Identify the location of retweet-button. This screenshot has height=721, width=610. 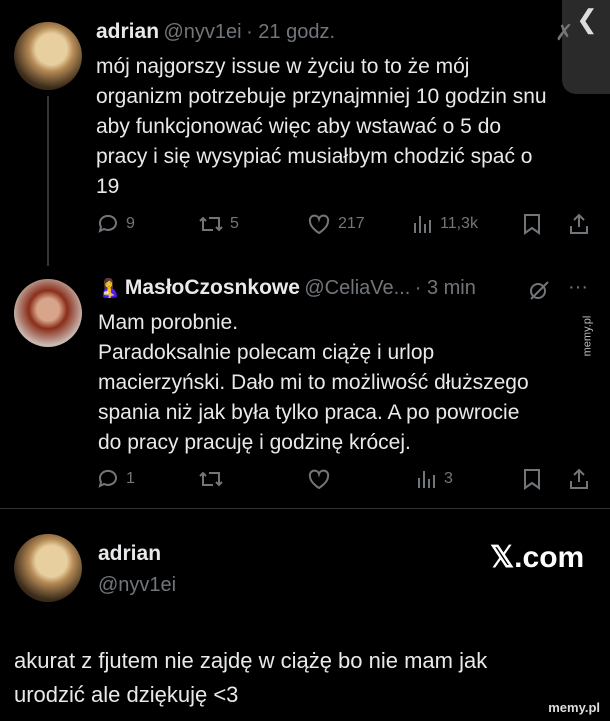
(211, 479).